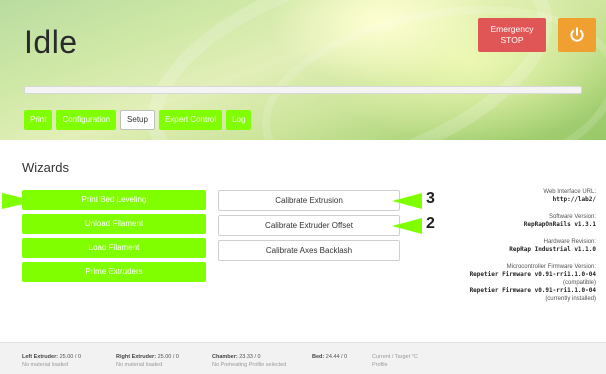 The width and height of the screenshot is (606, 374). What do you see at coordinates (572, 217) in the screenshot?
I see `software-version-label: Software Version:` at bounding box center [572, 217].